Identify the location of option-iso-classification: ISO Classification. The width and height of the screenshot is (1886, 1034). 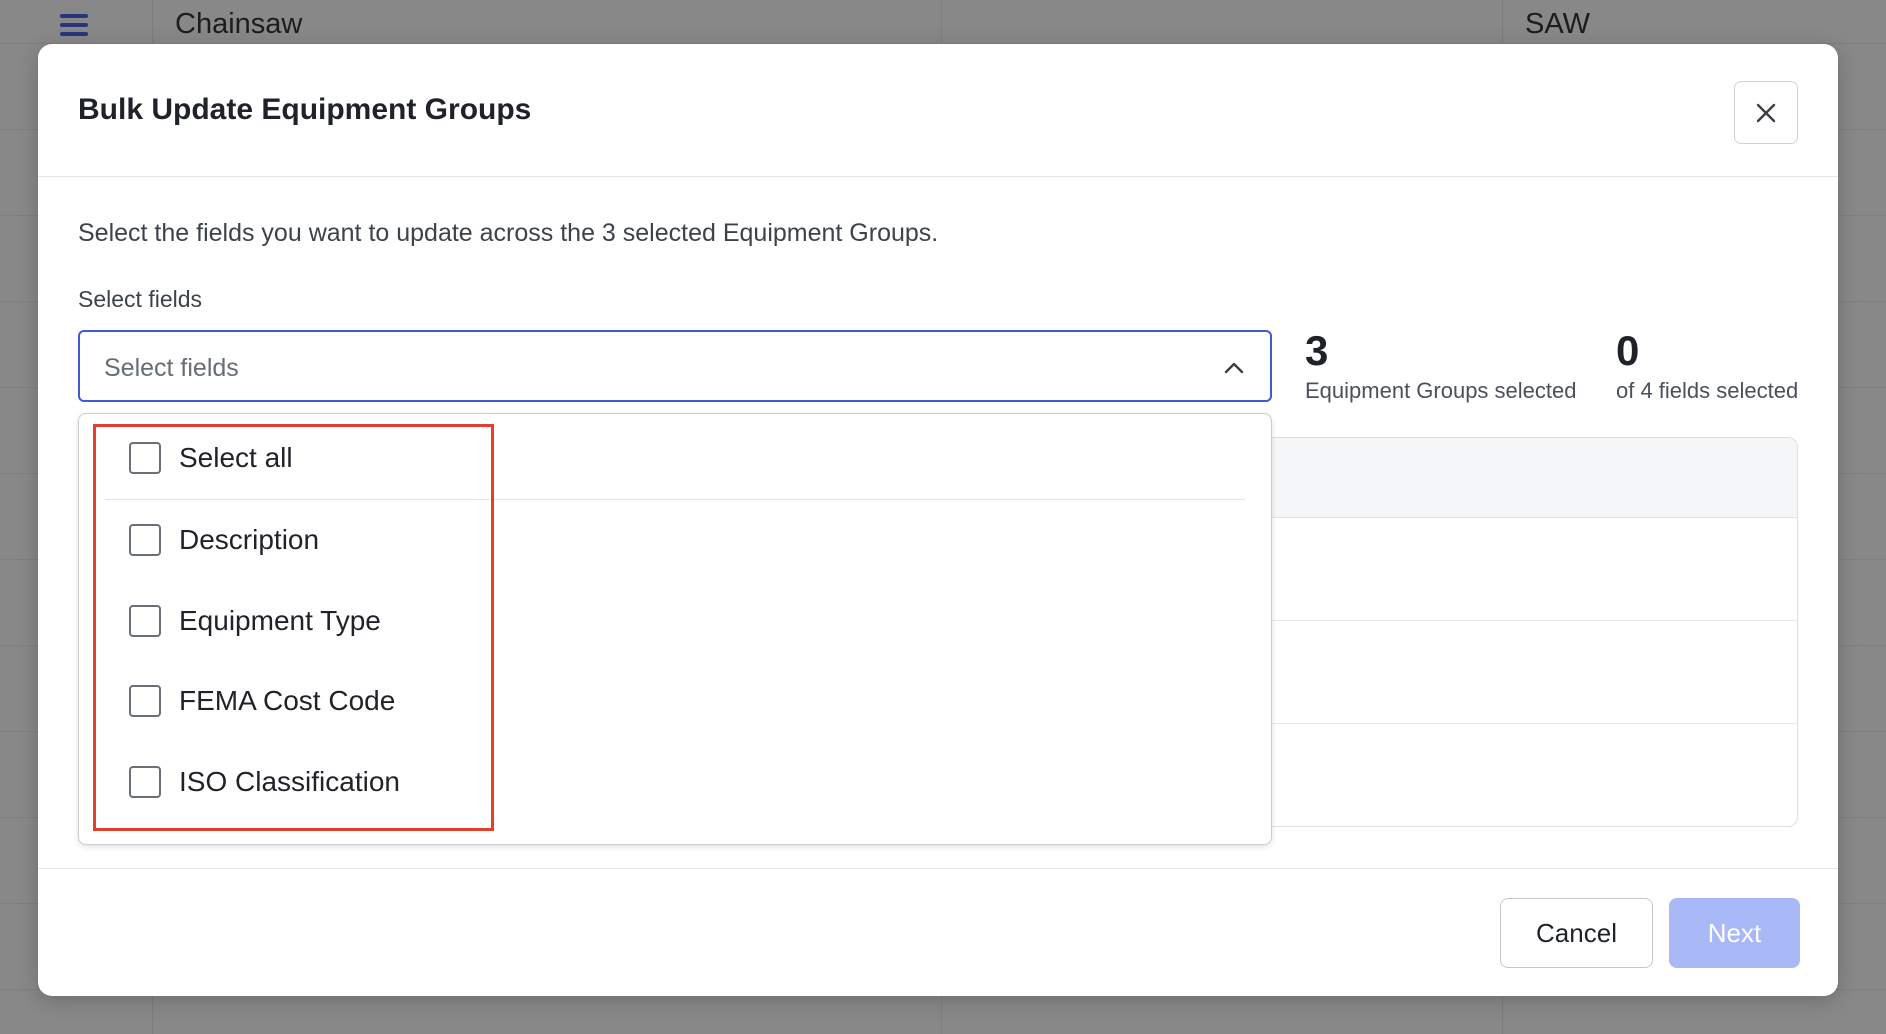
(264, 782).